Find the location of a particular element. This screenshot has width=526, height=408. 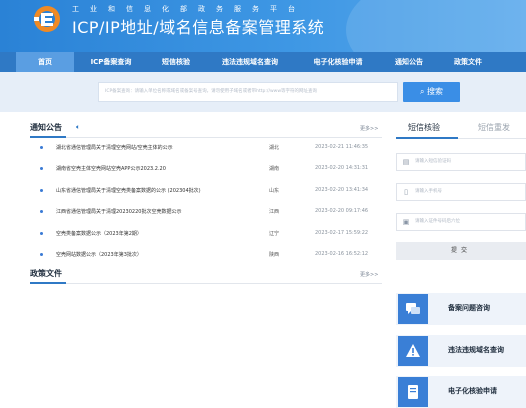

notices-underline is located at coordinates (48, 137).